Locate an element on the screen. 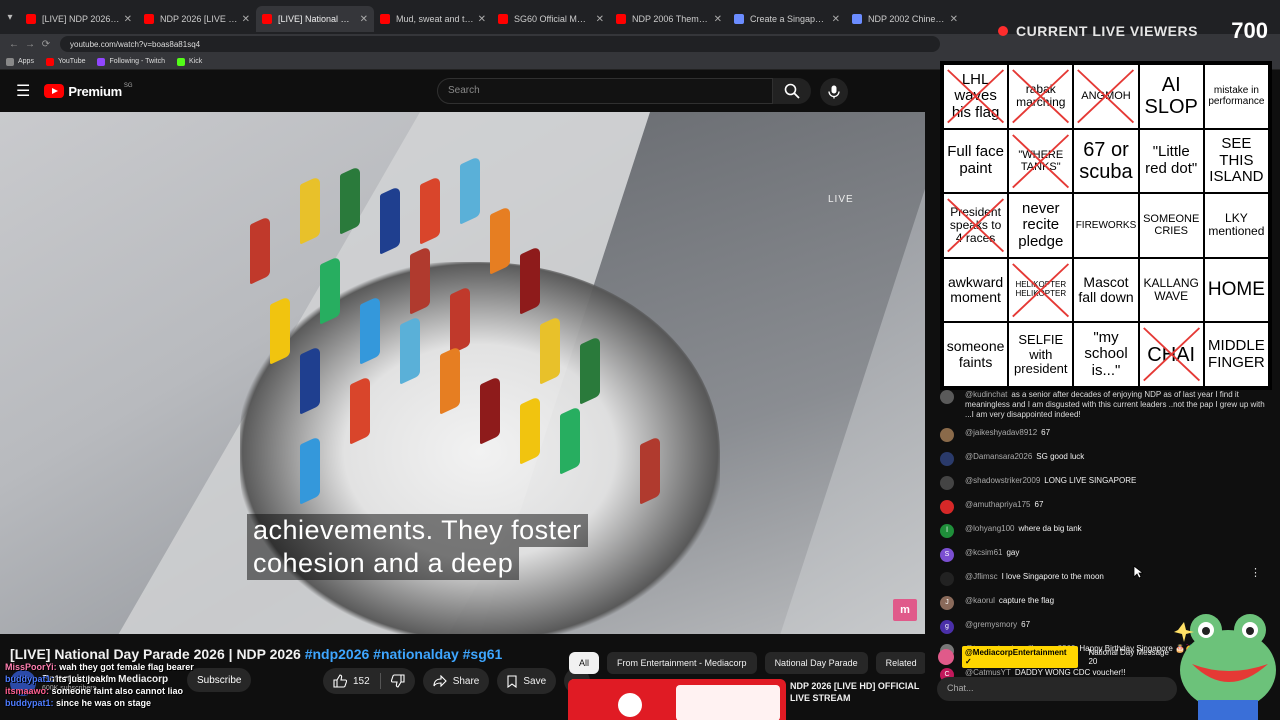  tab-favicon-icon is located at coordinates (31, 19).